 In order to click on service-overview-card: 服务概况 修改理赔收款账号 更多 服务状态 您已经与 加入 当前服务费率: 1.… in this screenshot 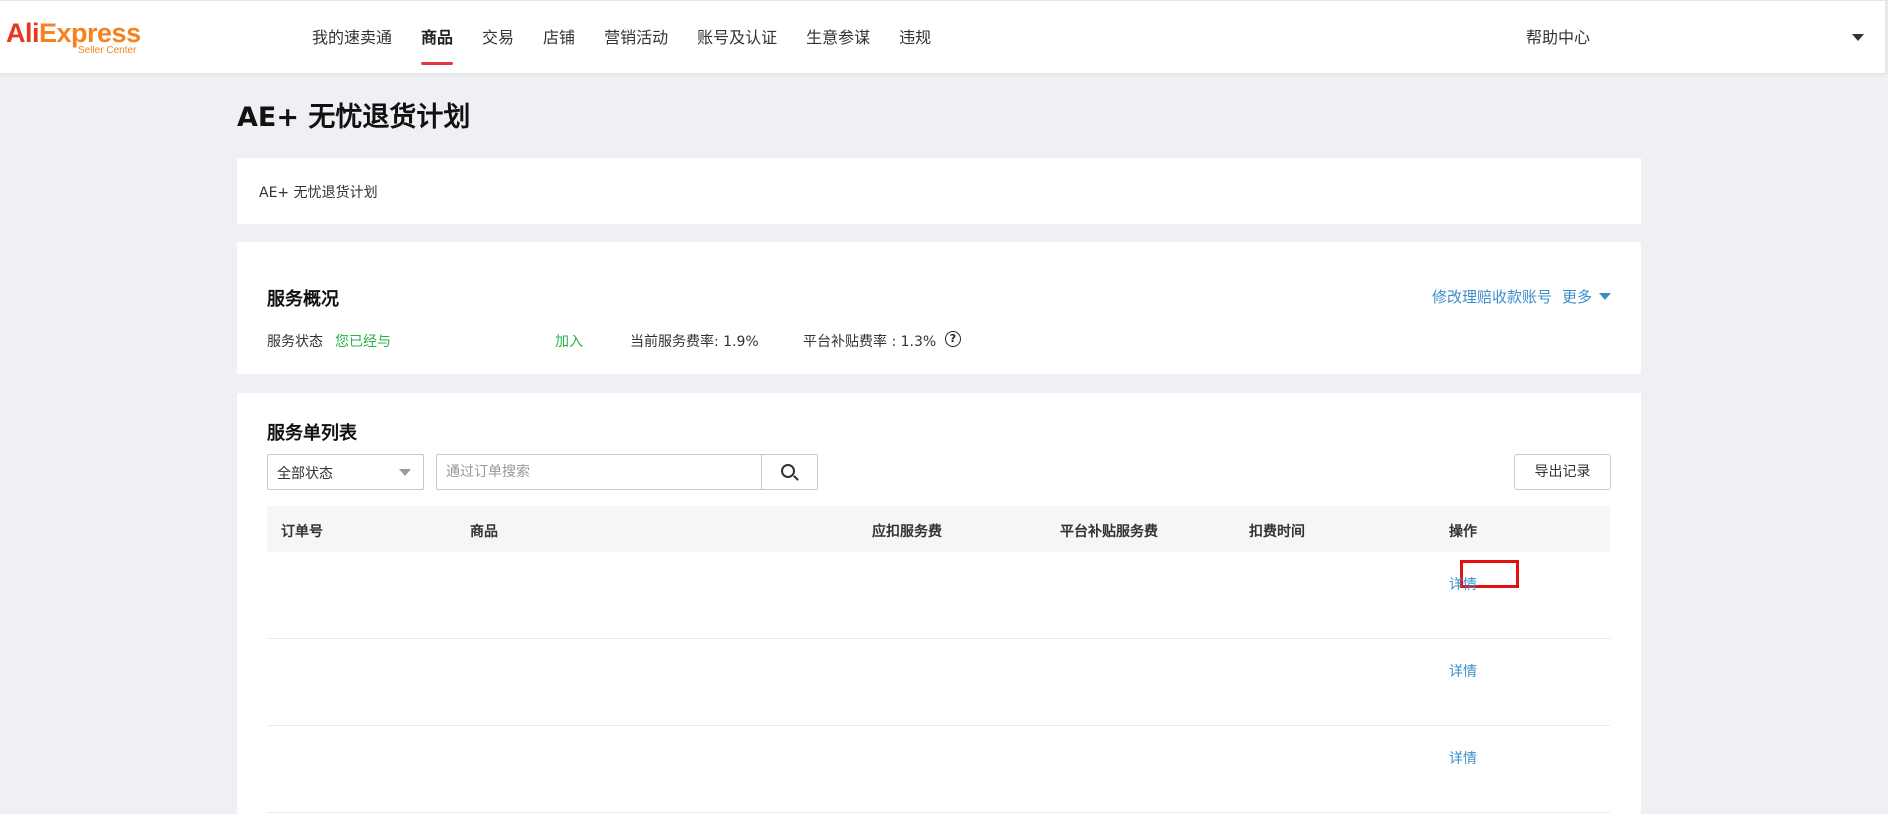, I will do `click(939, 308)`.